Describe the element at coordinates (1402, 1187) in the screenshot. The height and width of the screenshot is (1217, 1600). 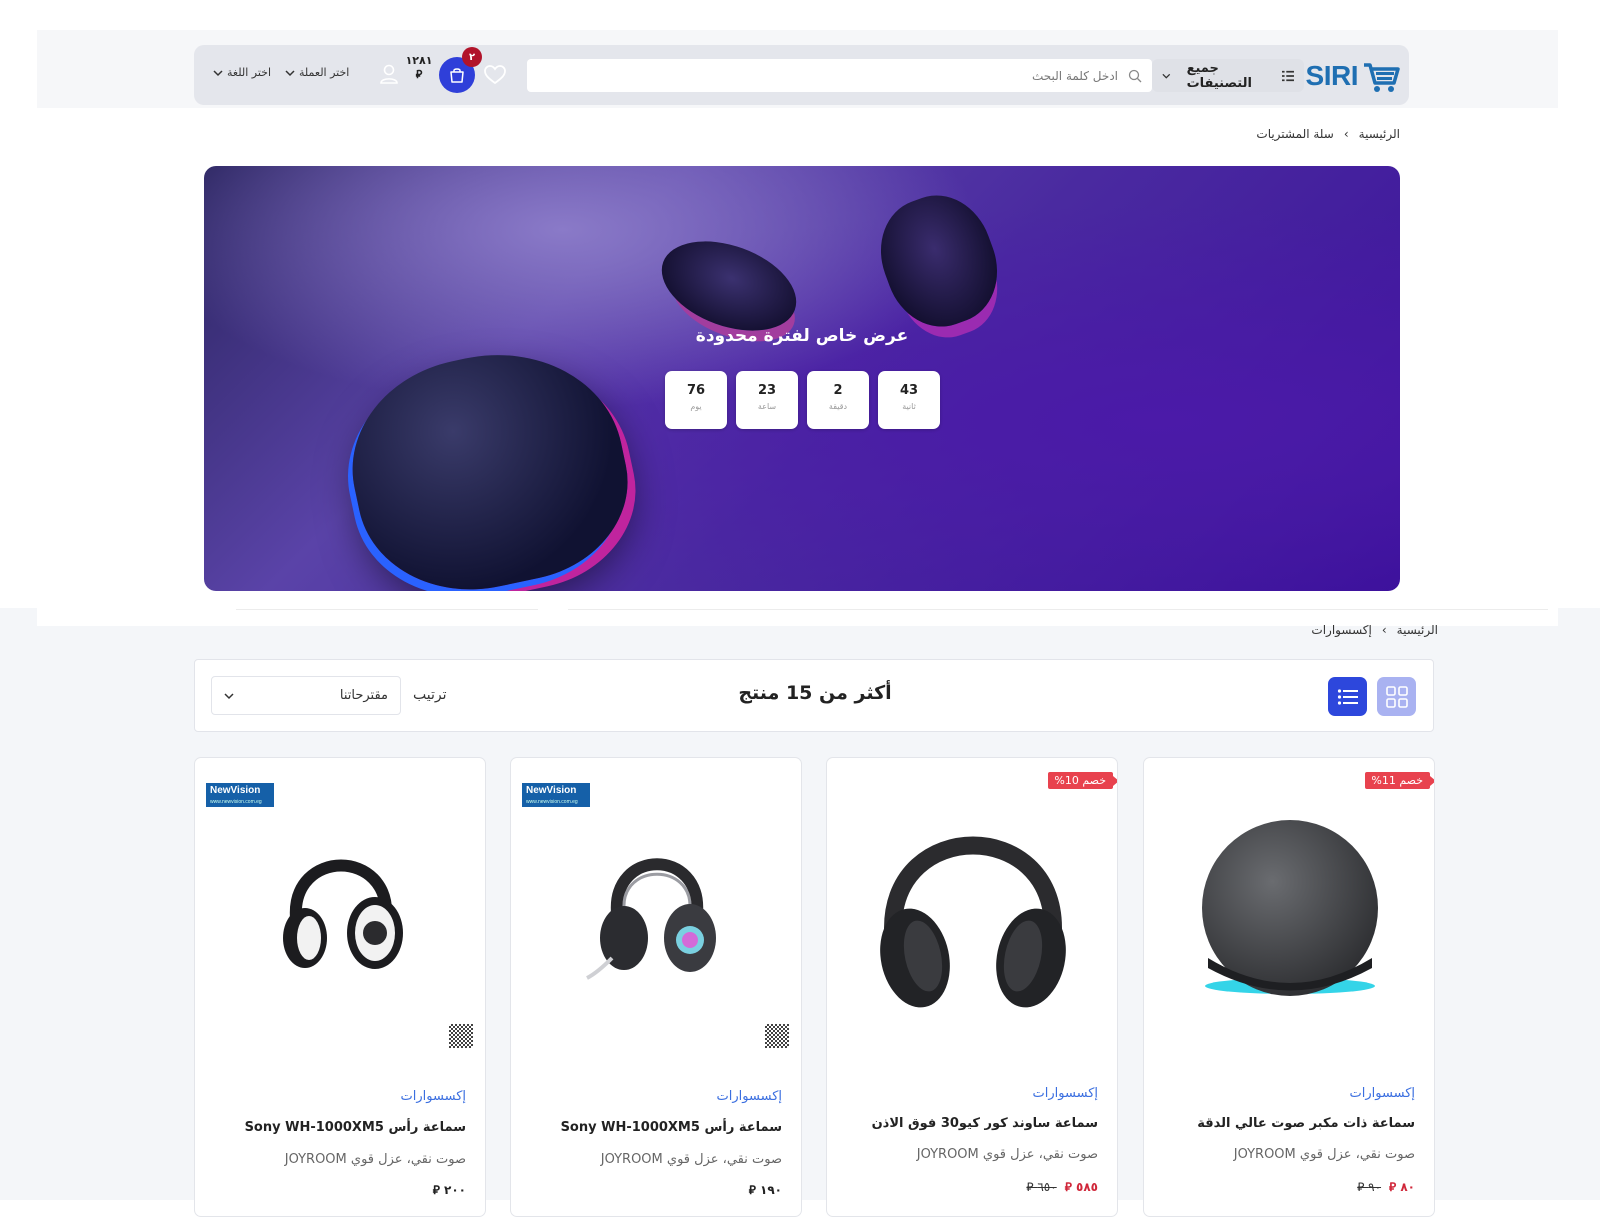
I see `price-current: ٨٠ ⃁` at that location.